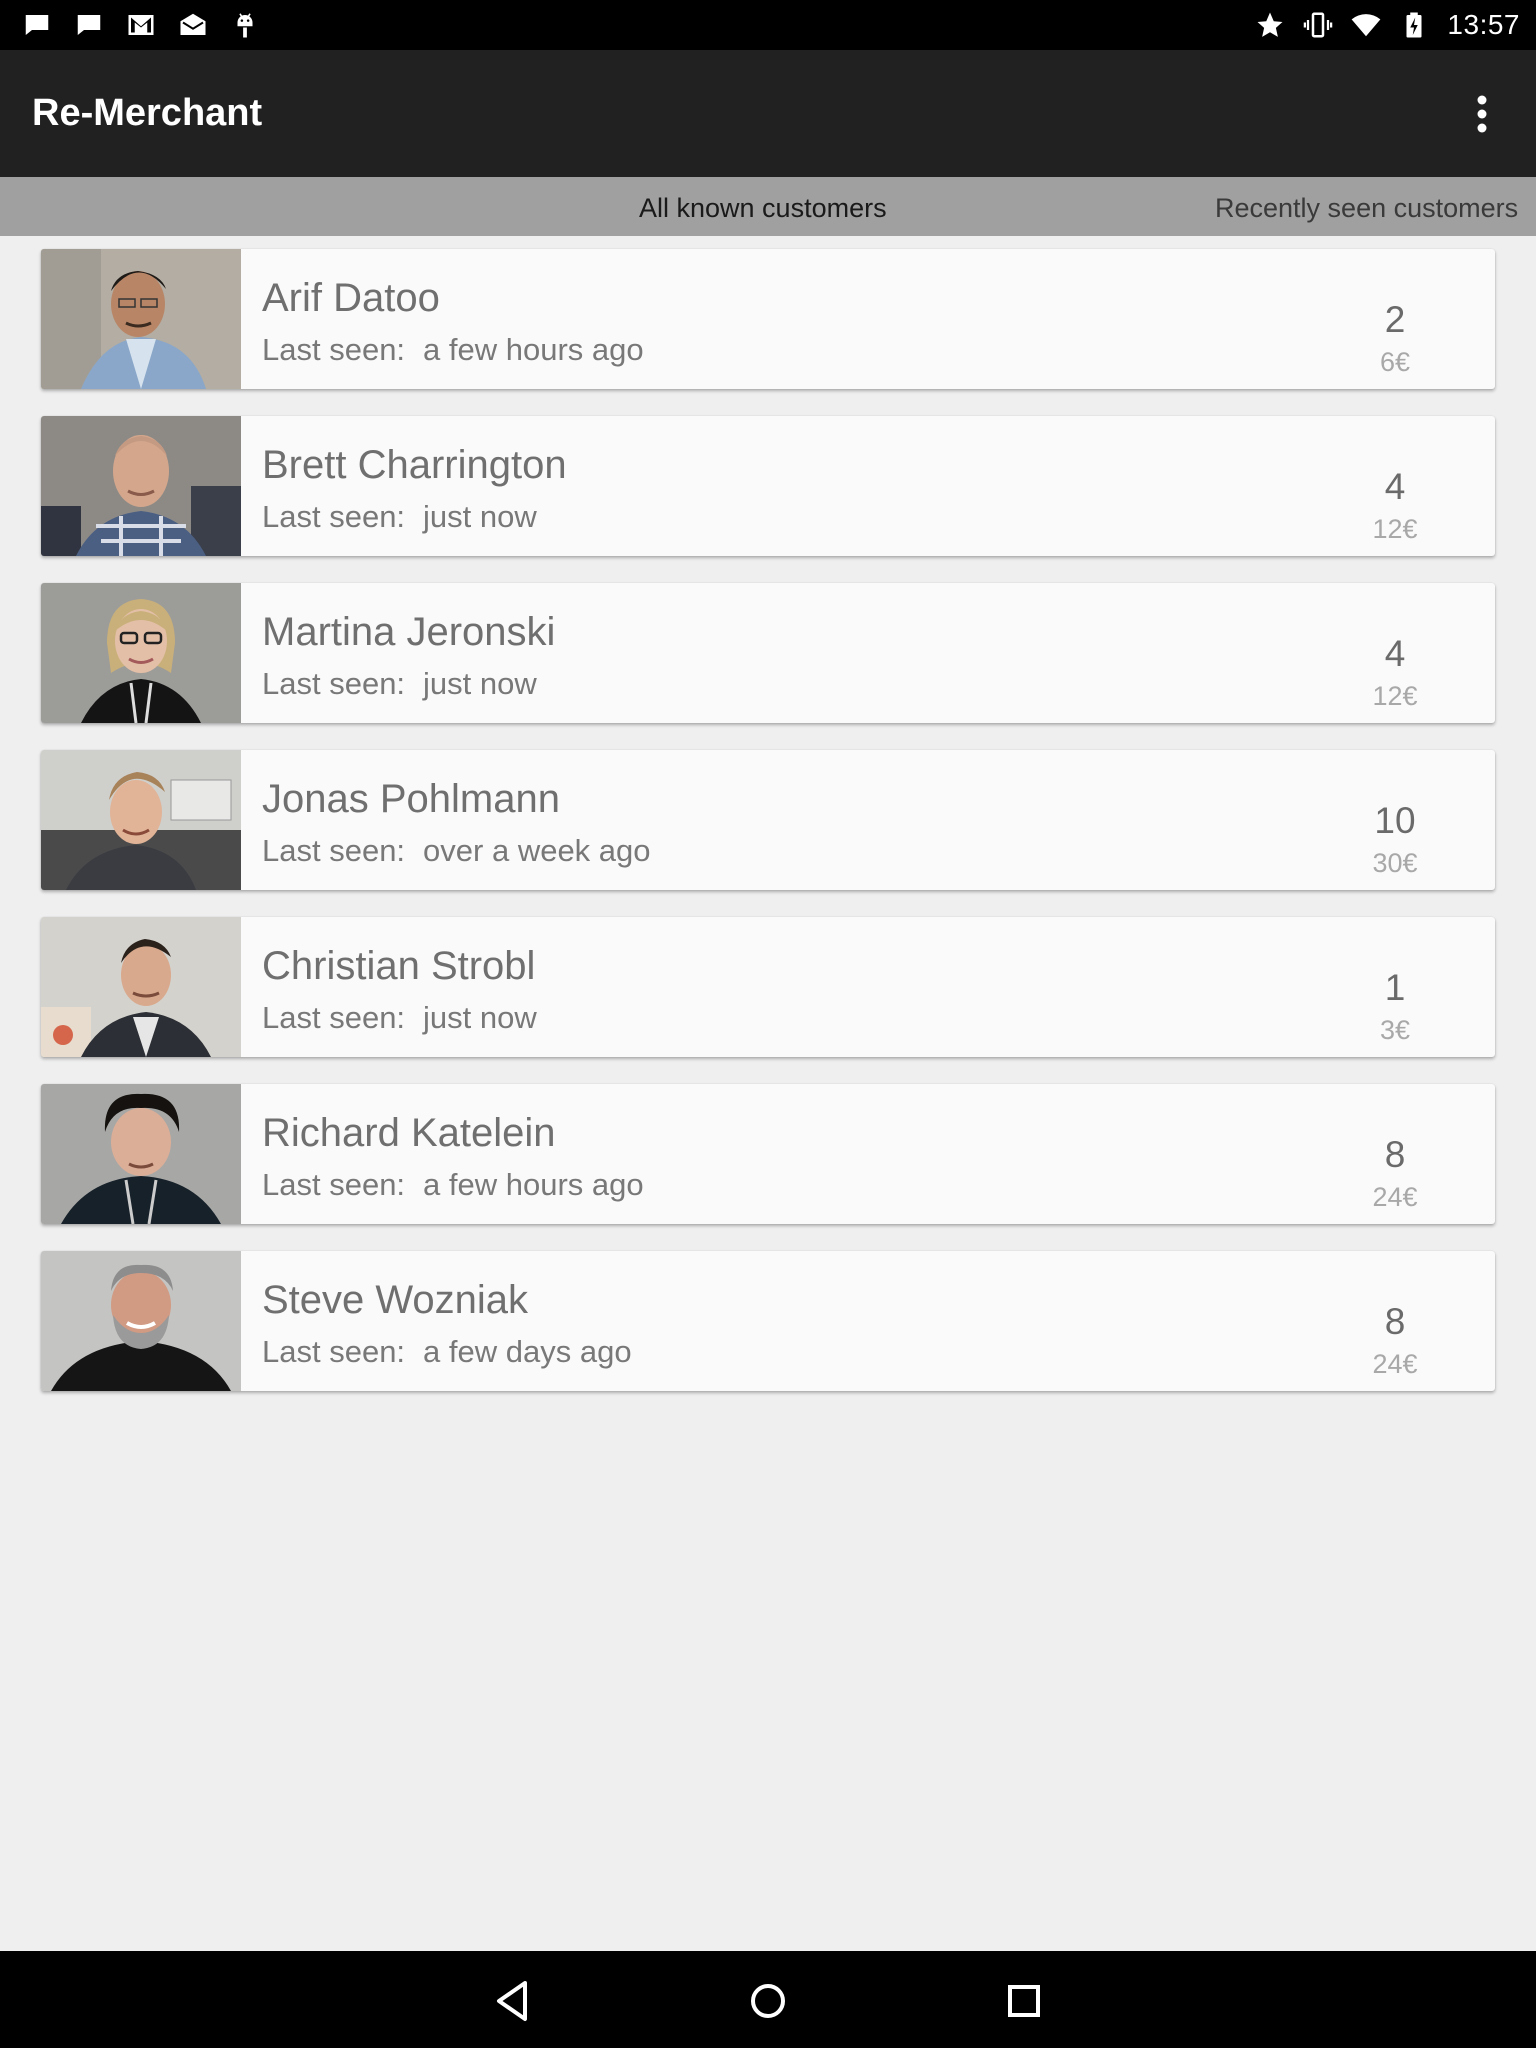 This screenshot has height=2048, width=1536. What do you see at coordinates (193, 24) in the screenshot?
I see `mail-icon` at bounding box center [193, 24].